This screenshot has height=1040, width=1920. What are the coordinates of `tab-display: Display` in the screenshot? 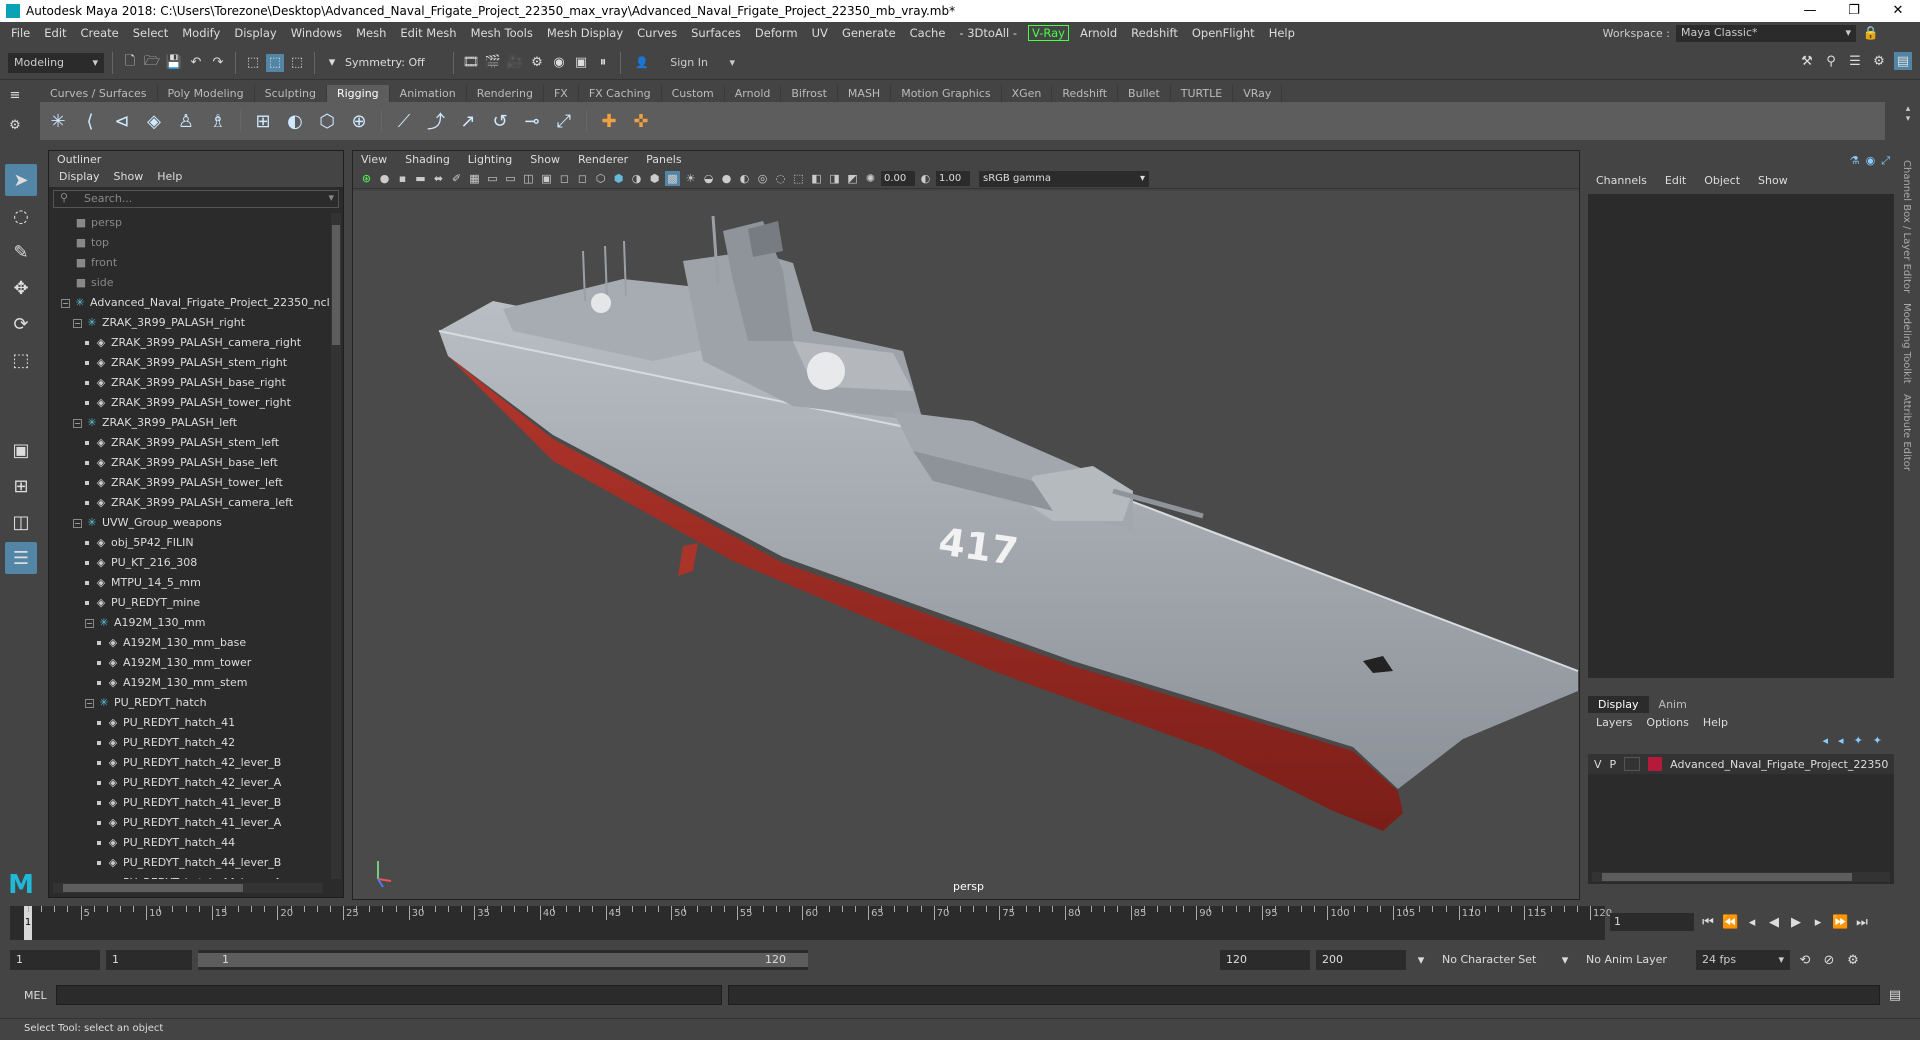 It's located at (1618, 704).